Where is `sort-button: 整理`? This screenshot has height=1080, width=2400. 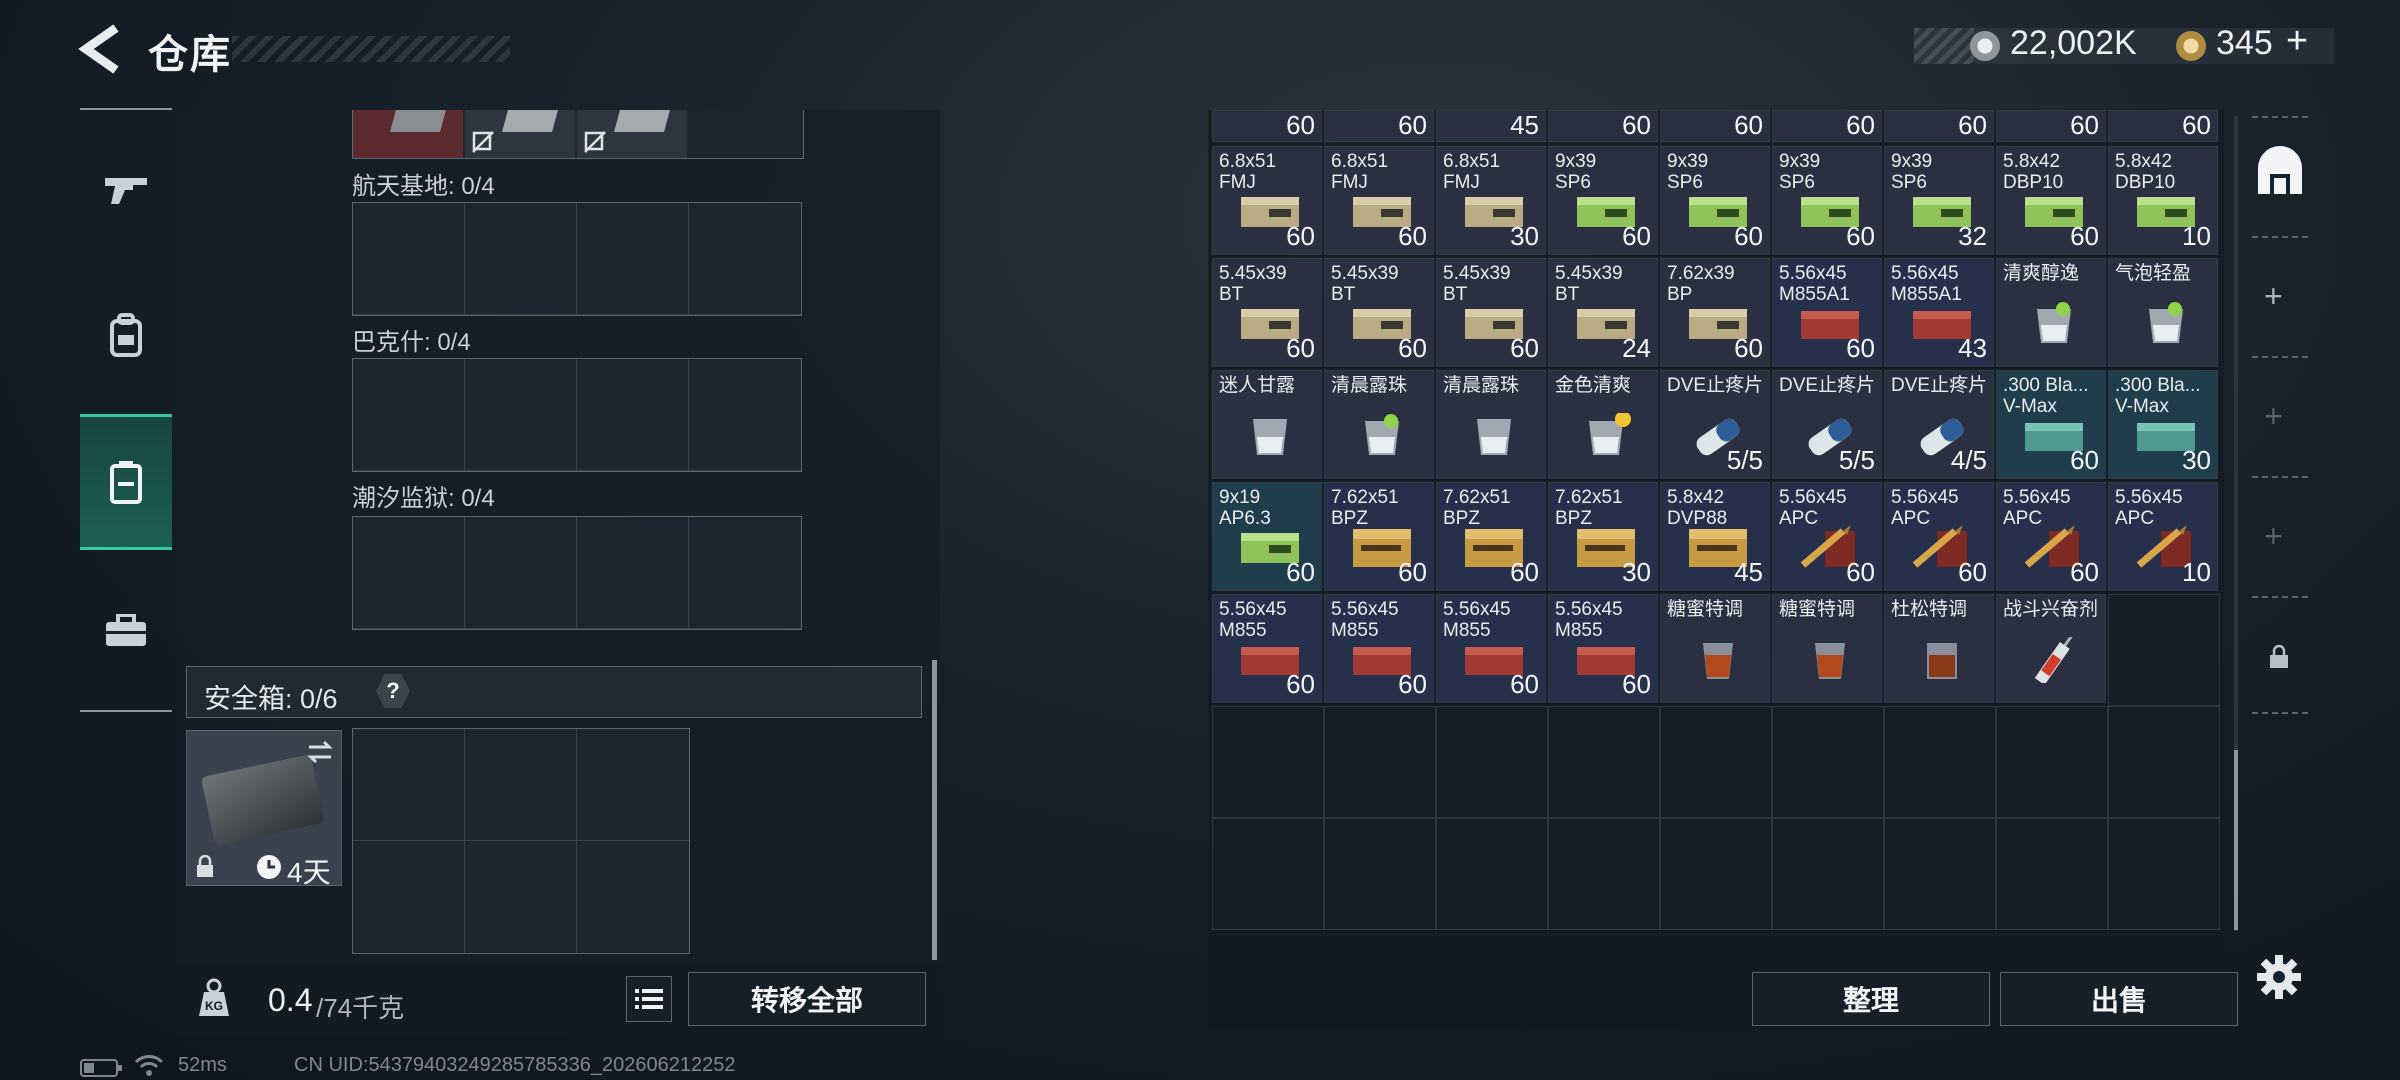 sort-button: 整理 is located at coordinates (1871, 999).